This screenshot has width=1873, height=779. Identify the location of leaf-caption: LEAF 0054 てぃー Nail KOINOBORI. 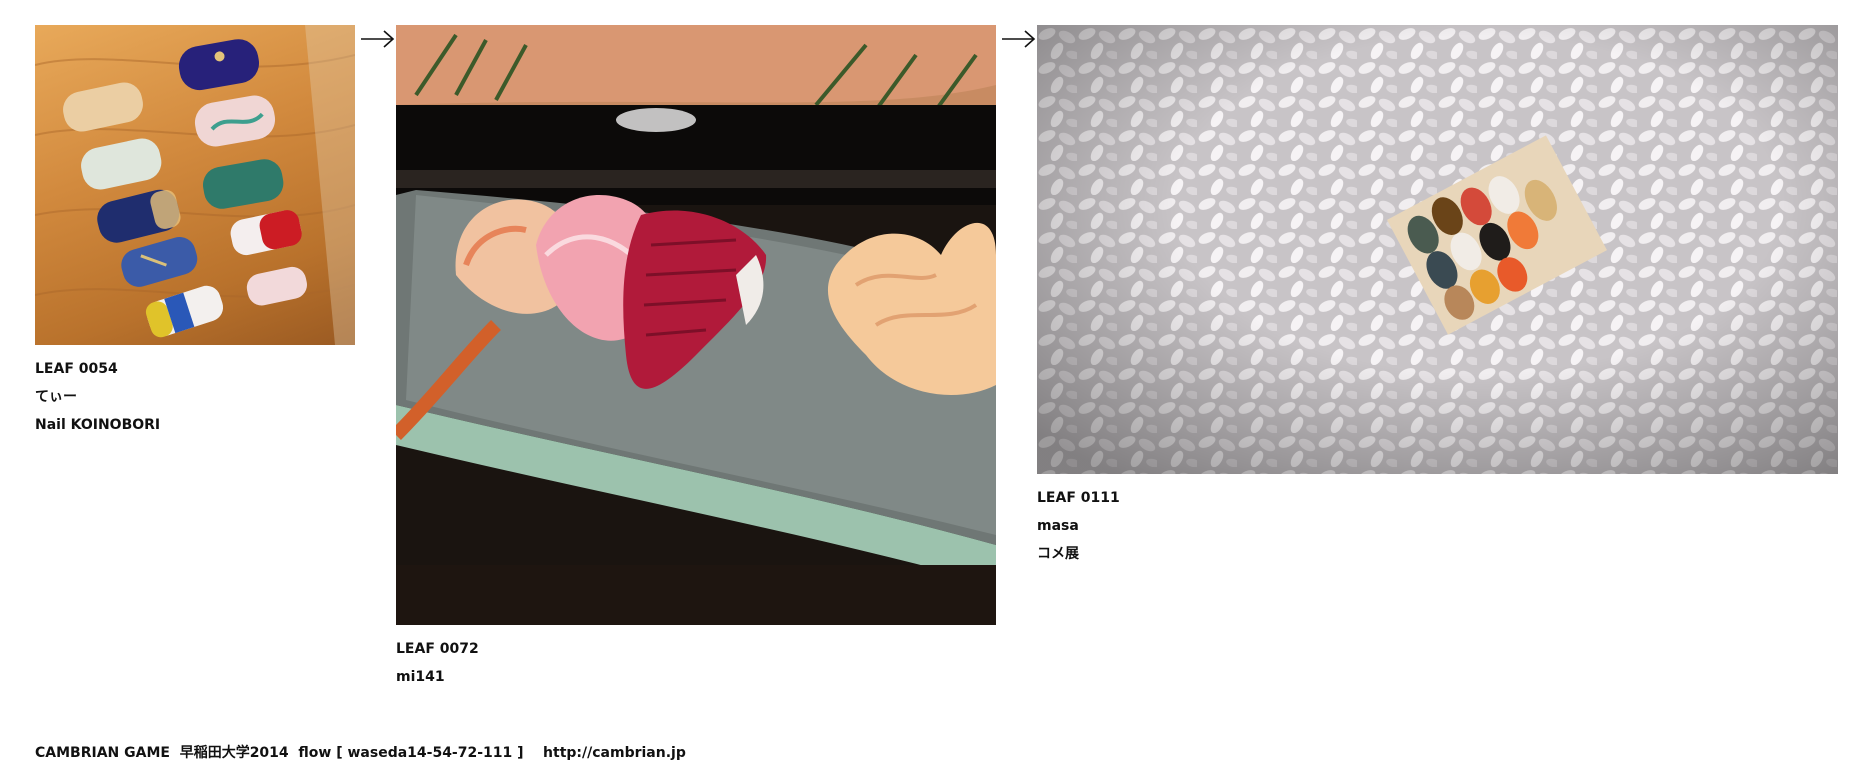
(195, 397).